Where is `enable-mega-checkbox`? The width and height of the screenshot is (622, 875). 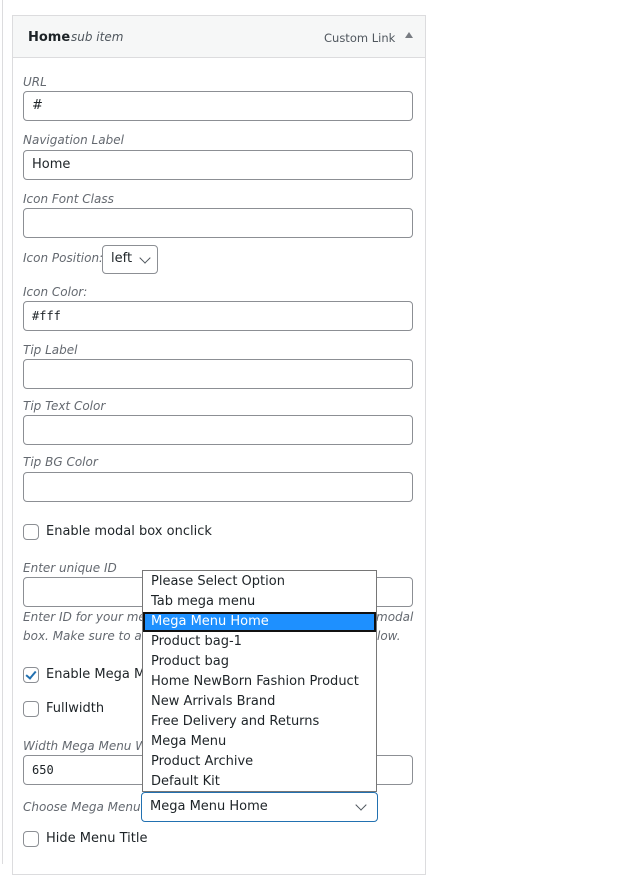
enable-mega-checkbox is located at coordinates (31, 675).